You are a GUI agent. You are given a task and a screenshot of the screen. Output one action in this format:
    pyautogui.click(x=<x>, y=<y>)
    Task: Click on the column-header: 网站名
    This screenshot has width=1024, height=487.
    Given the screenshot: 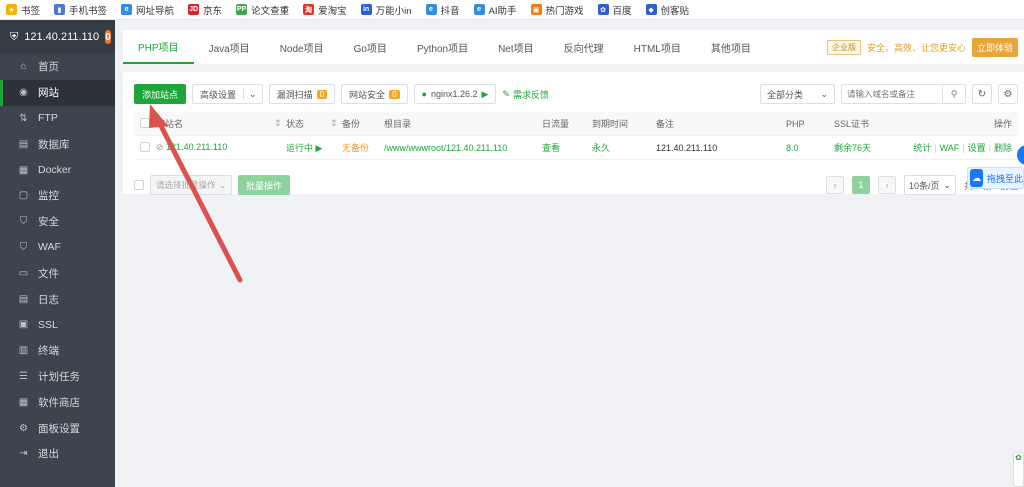 What is the action you would take?
    pyautogui.click(x=215, y=123)
    